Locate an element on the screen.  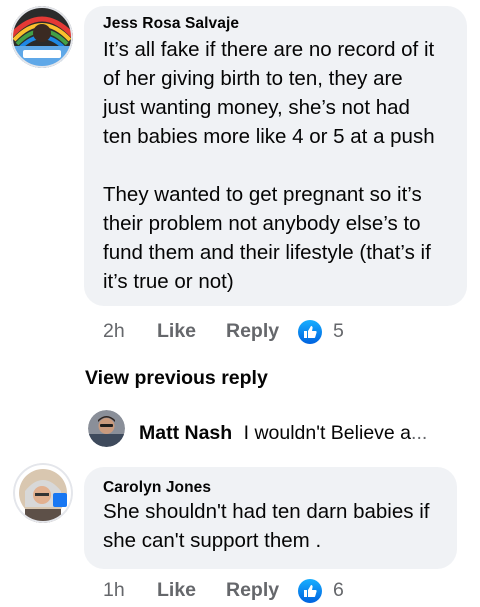
reaction-count-carolyn: 6 is located at coordinates (338, 590).